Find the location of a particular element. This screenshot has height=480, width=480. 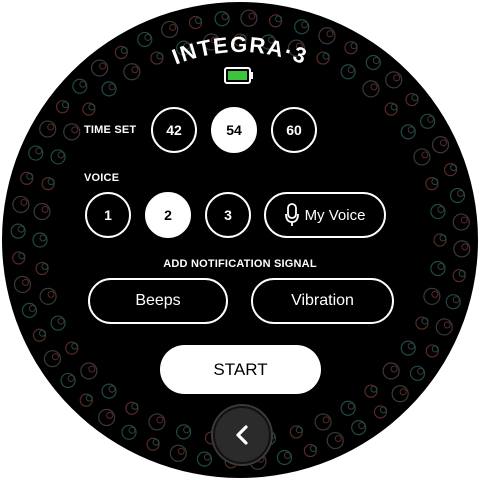

title-arc: INTEGRA·3 is located at coordinates (240, 50).